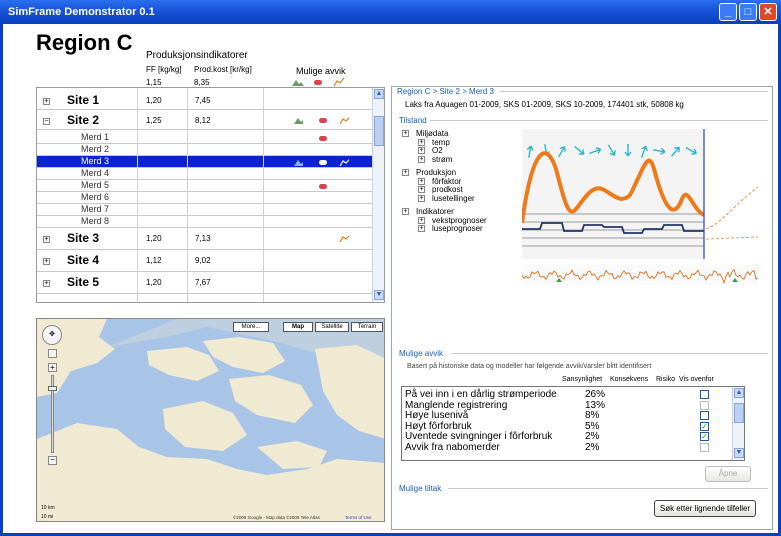 The width and height of the screenshot is (781, 536). Describe the element at coordinates (457, 228) in the screenshot. I see `tree-item: luseprognoser` at that location.